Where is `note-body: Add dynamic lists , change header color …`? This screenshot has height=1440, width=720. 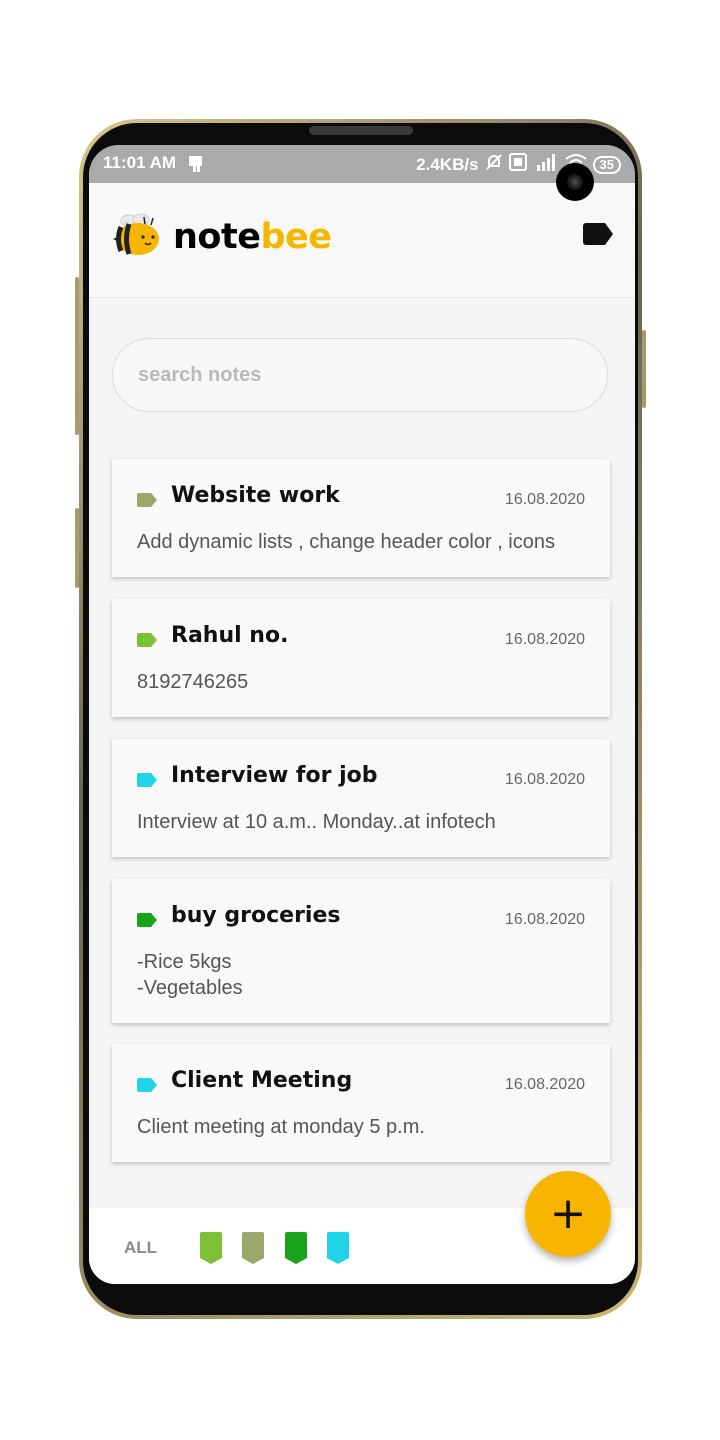 note-body: Add dynamic lists , change header color … is located at coordinates (346, 542).